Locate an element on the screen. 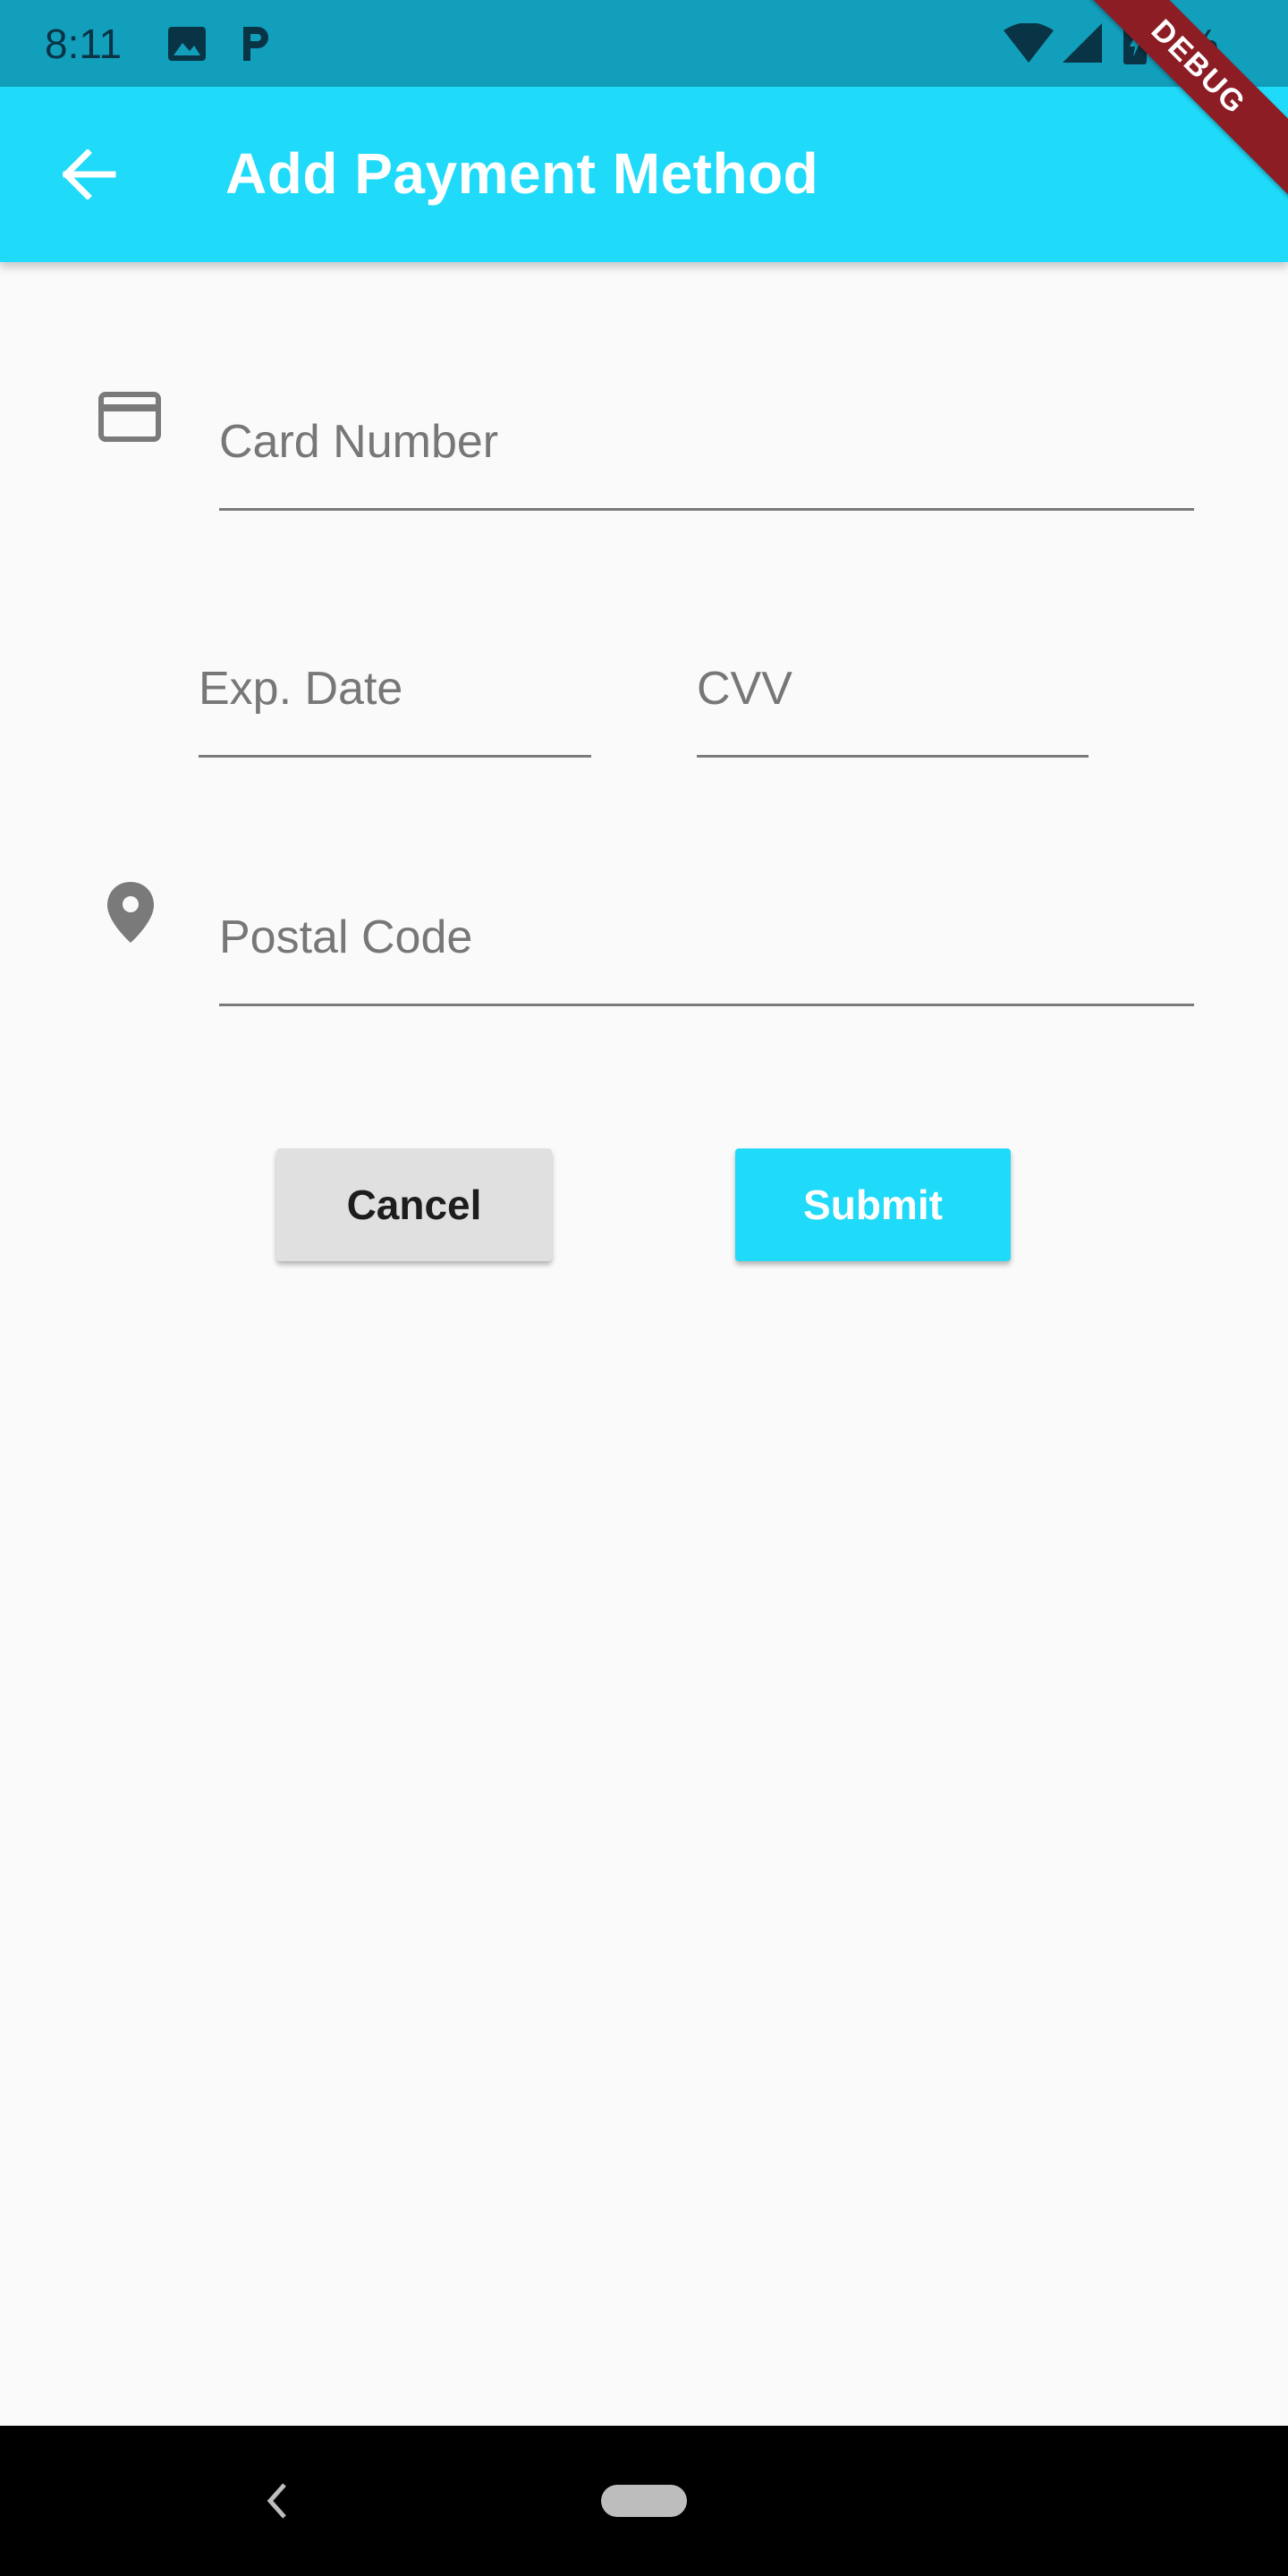 This screenshot has width=1288, height=2576. image-icon is located at coordinates (187, 44).